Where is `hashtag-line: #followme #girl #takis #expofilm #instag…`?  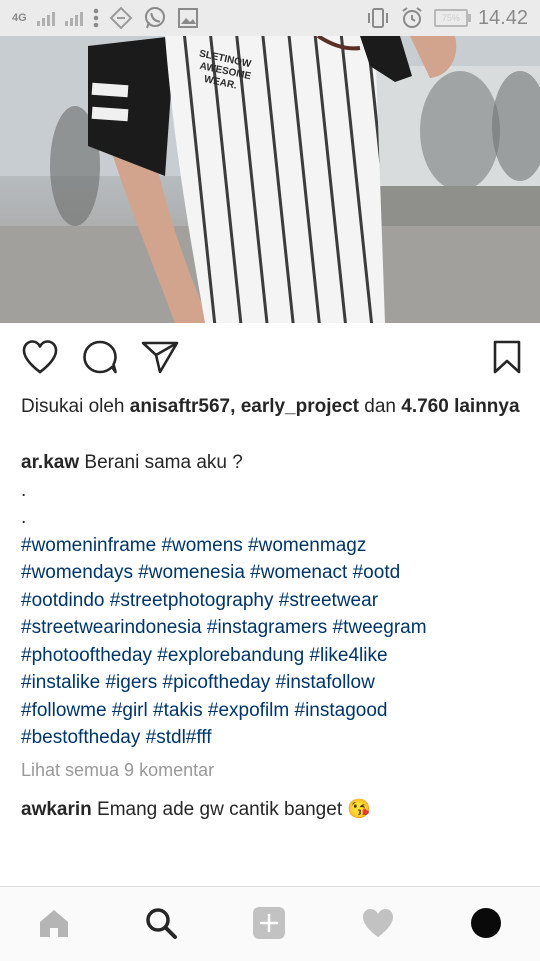
hashtag-line: #followme #girl #takis #expofilm #instag… is located at coordinates (271, 711).